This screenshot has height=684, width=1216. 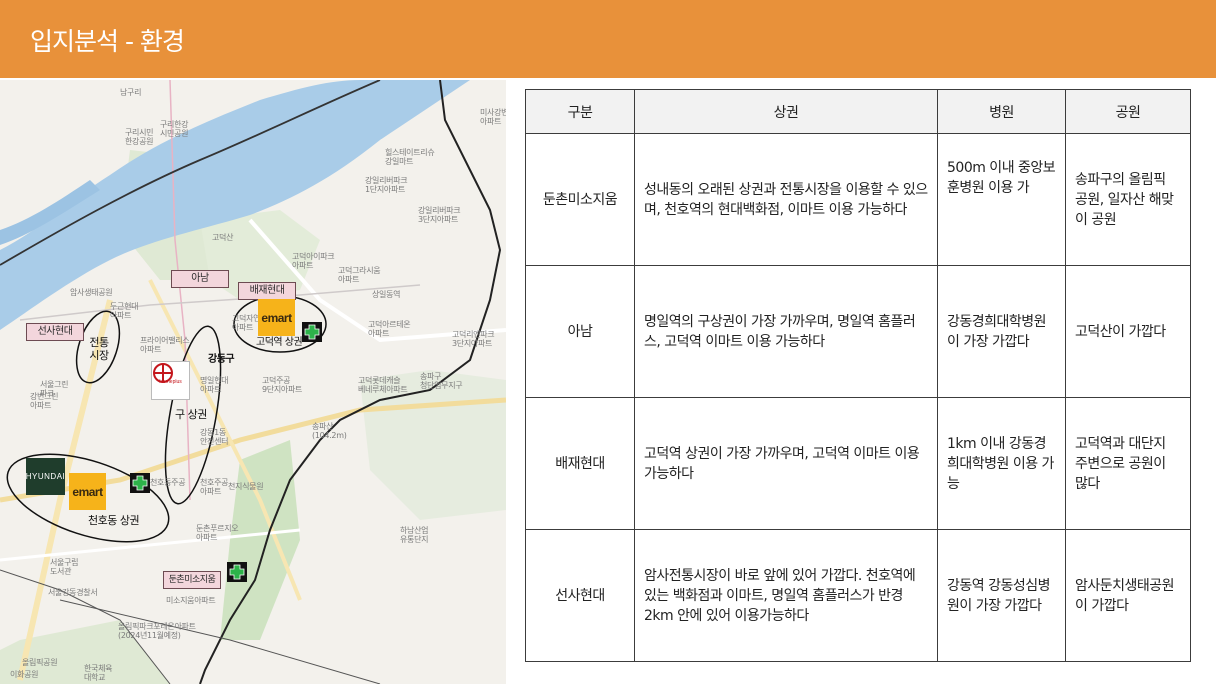 I want to click on map-label: 올림픽공원, so click(x=40, y=662).